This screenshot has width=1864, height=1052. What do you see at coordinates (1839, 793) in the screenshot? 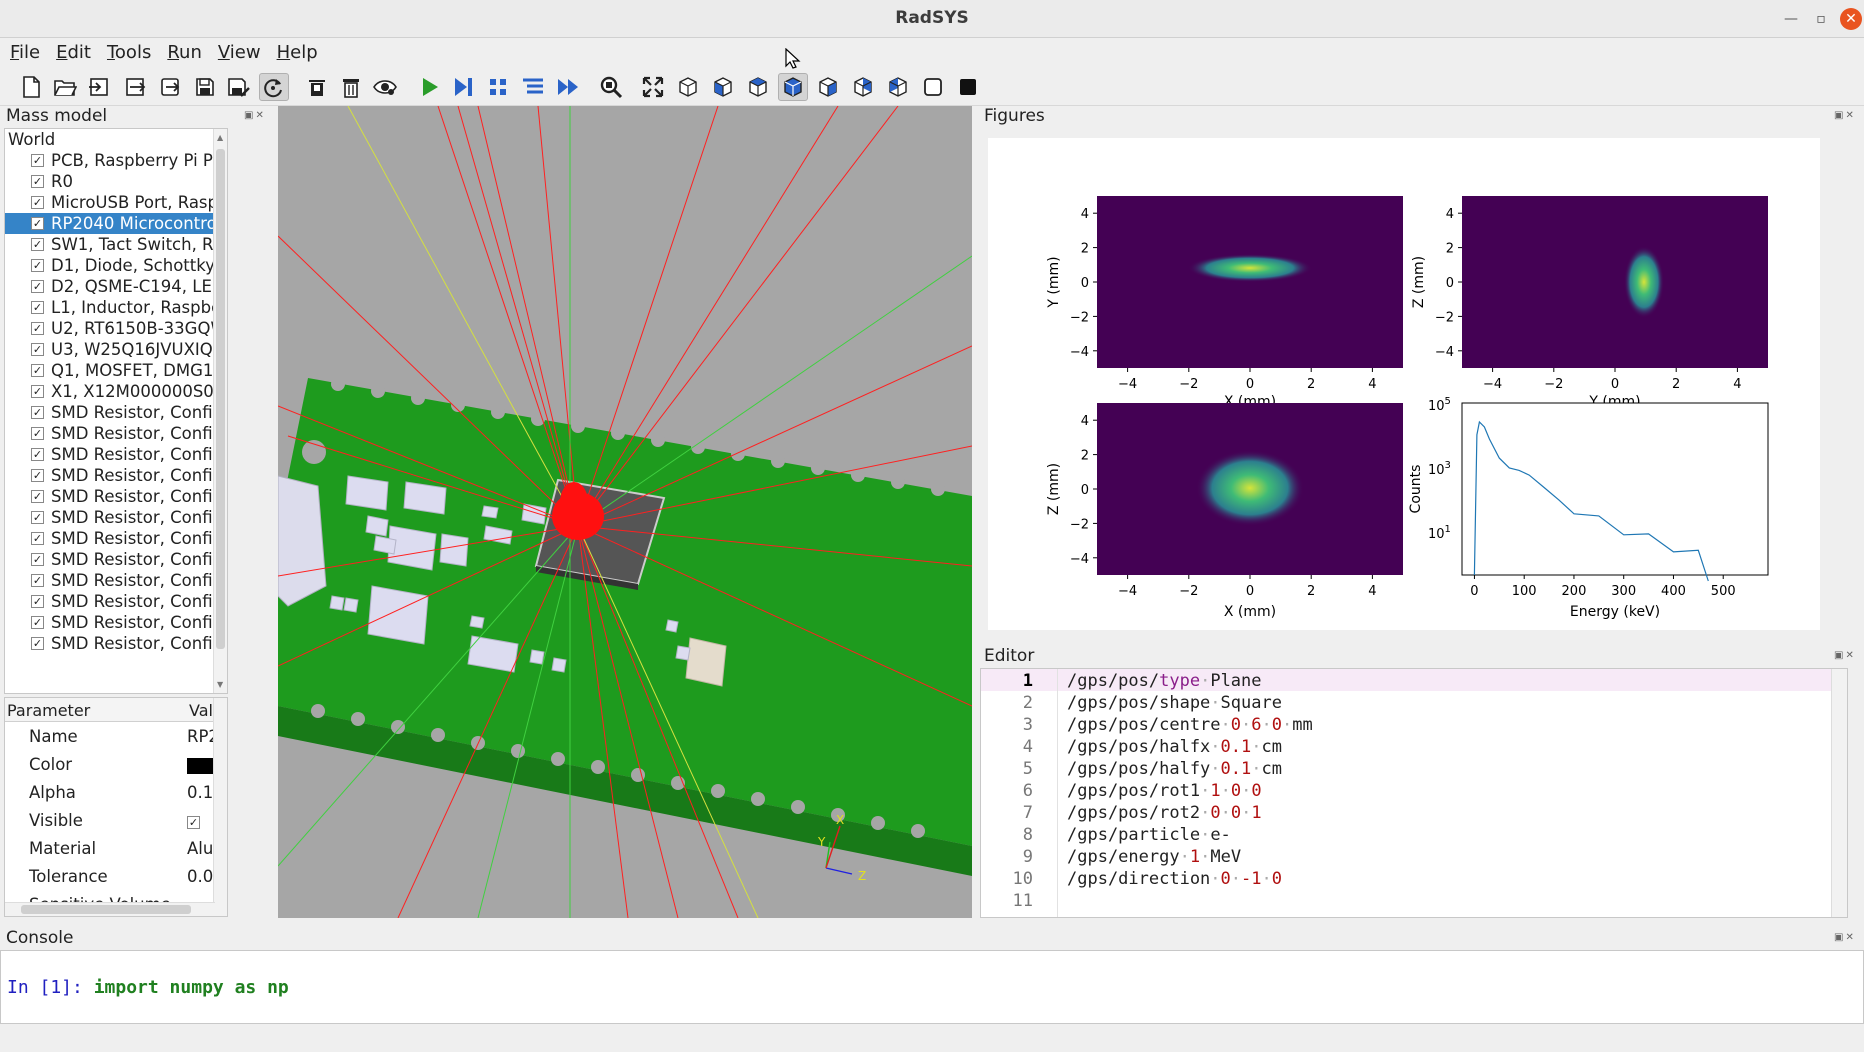
I see `editor-scrollbar` at bounding box center [1839, 793].